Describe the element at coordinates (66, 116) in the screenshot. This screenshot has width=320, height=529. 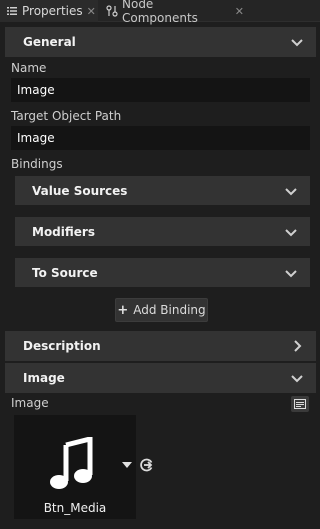
I see `target-path-label: Target Object Path` at that location.